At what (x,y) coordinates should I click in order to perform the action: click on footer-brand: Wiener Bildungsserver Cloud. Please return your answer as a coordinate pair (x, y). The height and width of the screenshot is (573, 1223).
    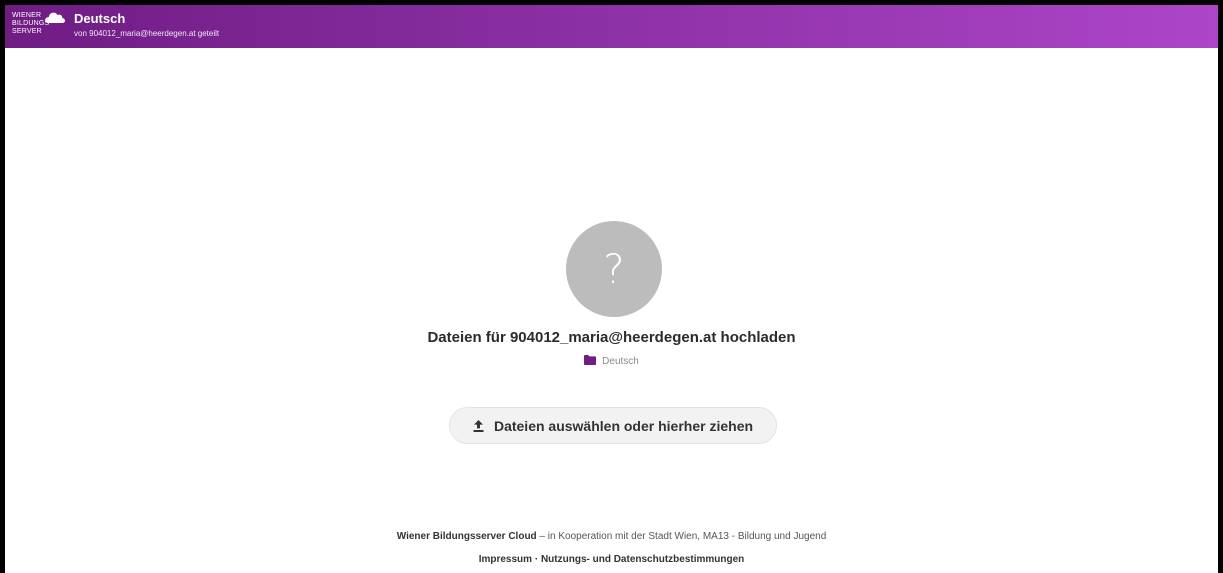
    Looking at the image, I should click on (466, 536).